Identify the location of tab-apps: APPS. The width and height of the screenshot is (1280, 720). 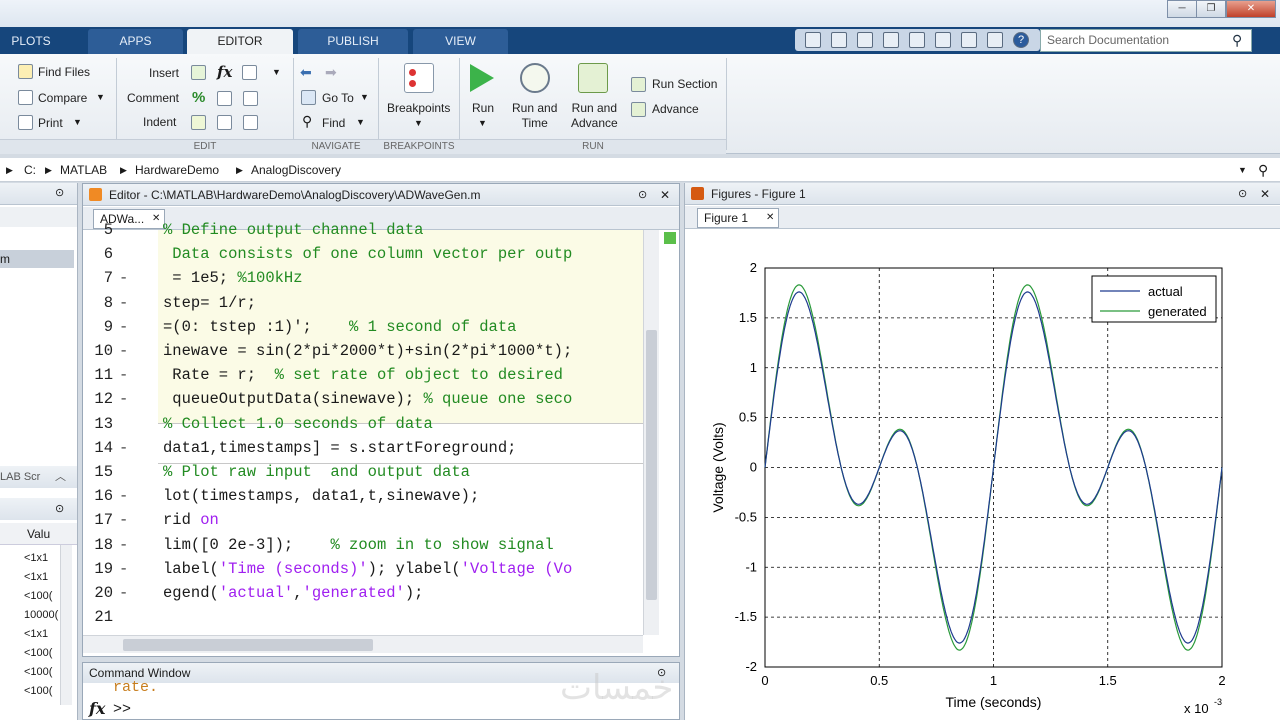
(135, 41).